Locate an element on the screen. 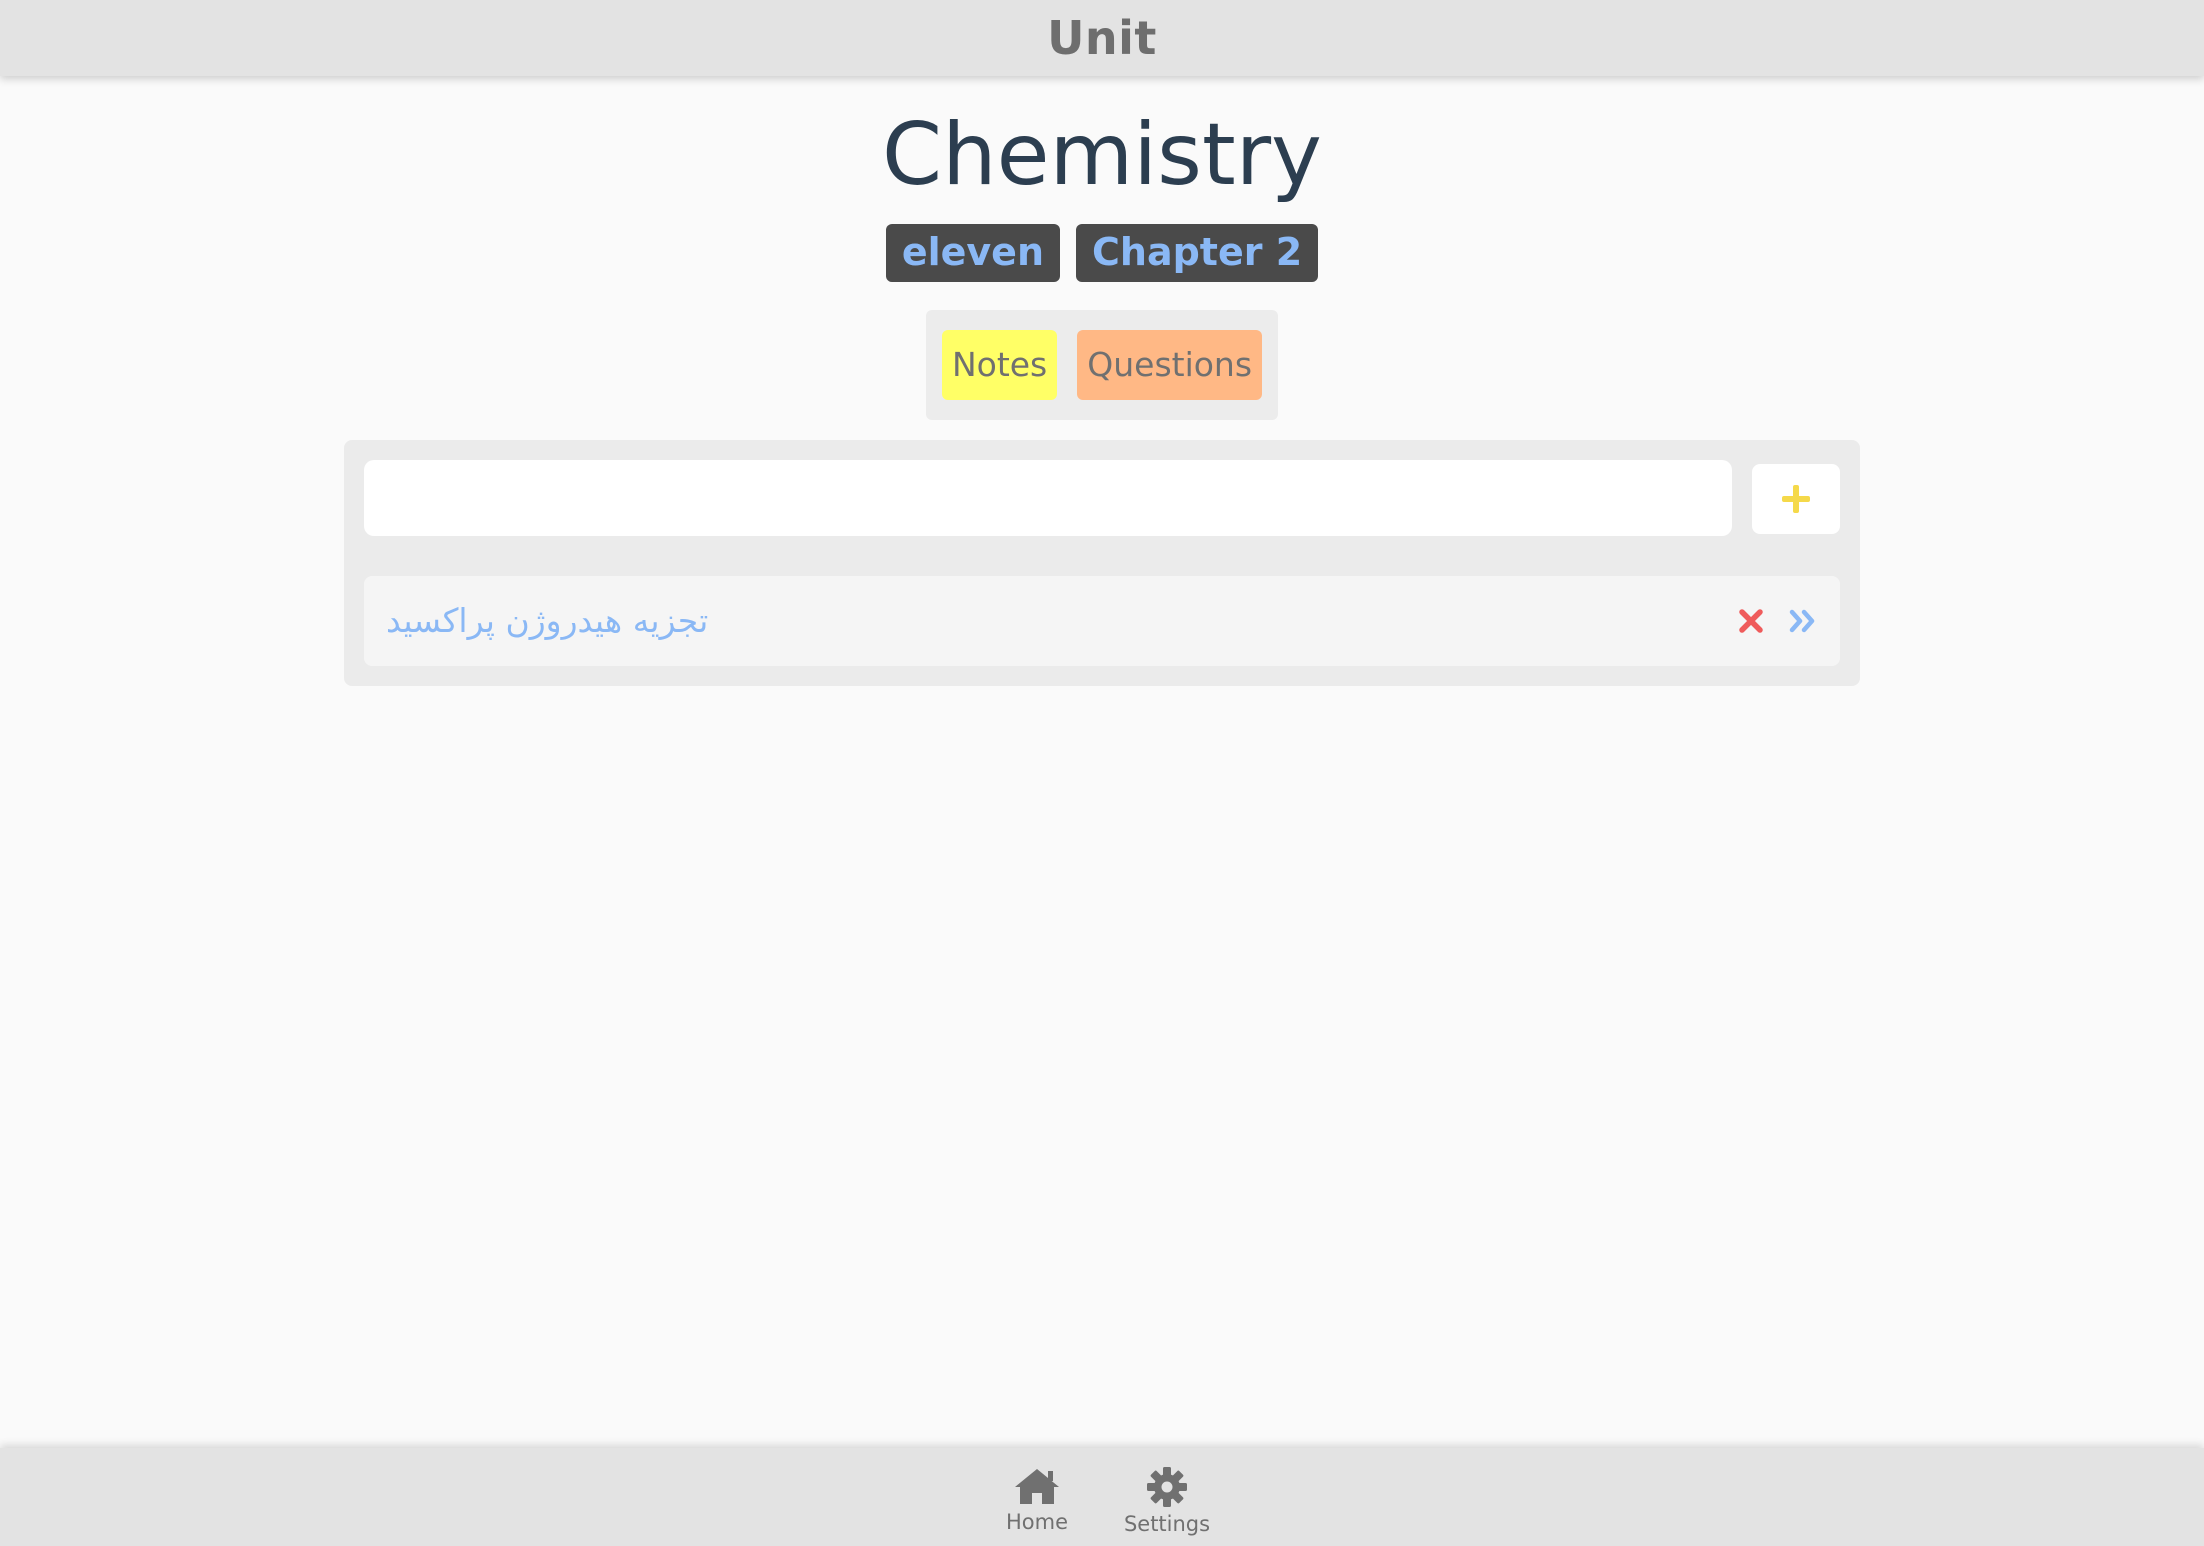 Image resolution: width=2204 pixels, height=1546 pixels. notes-panel: تجزیه هیدروژن پراکسید is located at coordinates (1102, 563).